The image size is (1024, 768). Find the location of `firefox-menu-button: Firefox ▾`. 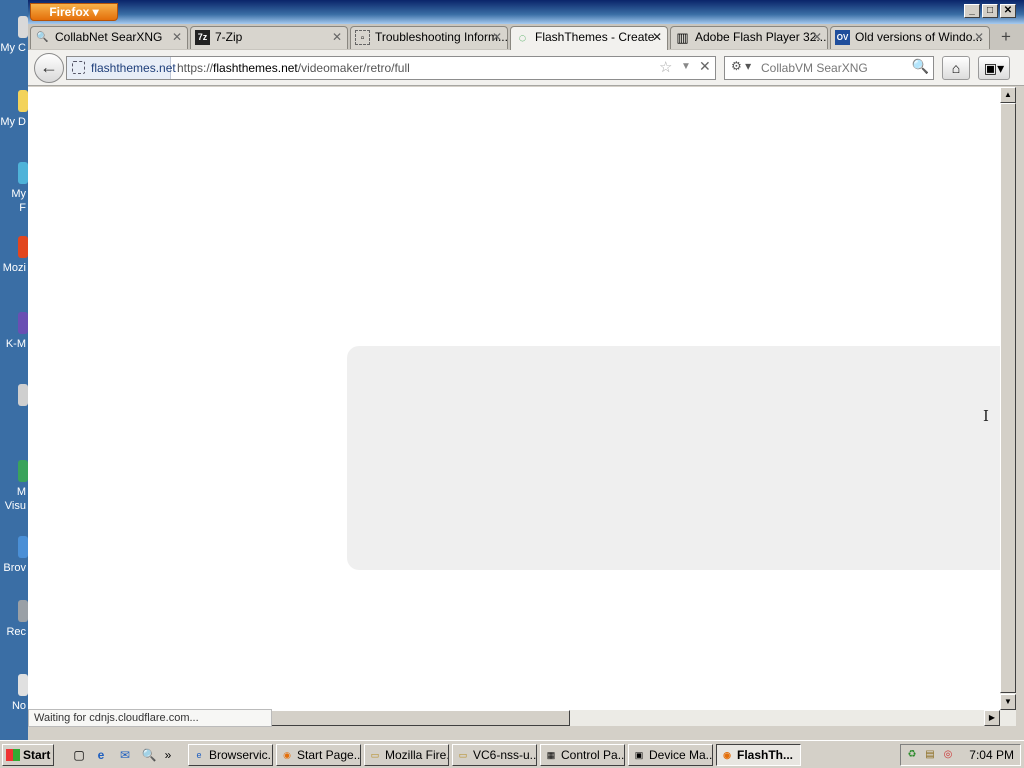

firefox-menu-button: Firefox ▾ is located at coordinates (74, 12).